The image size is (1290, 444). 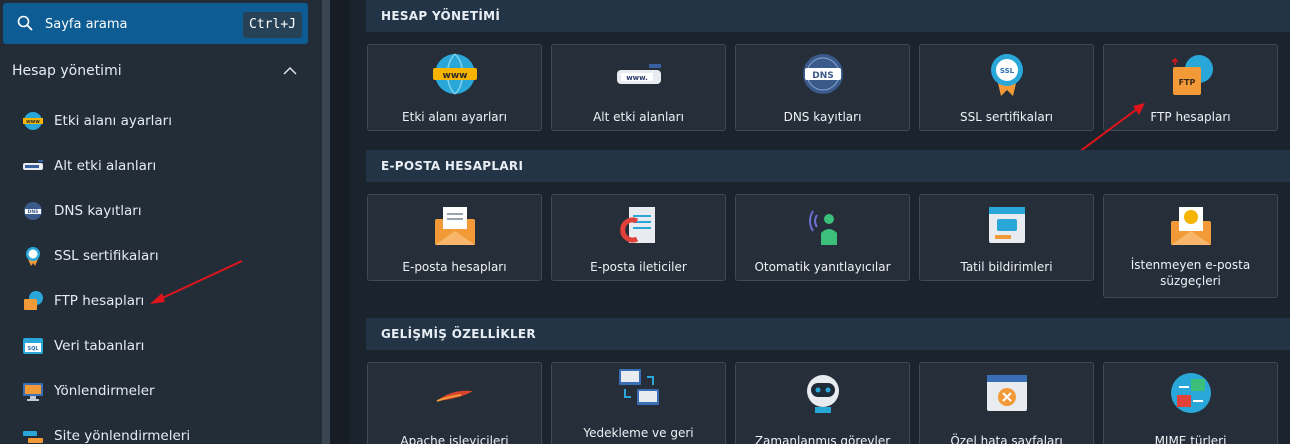 I want to click on card-dns: DNS DNS kayıtları, so click(x=822, y=87).